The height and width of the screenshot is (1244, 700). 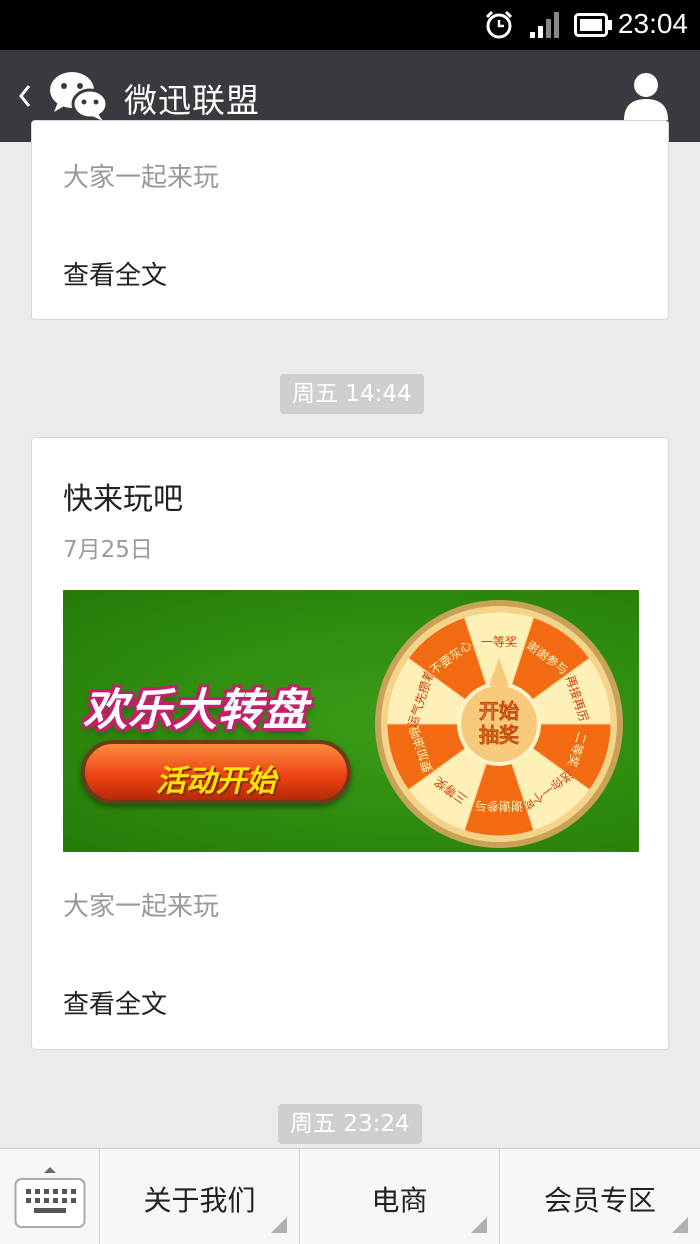 I want to click on article-card: 大家一起来玩 查看全文, so click(x=350, y=220).